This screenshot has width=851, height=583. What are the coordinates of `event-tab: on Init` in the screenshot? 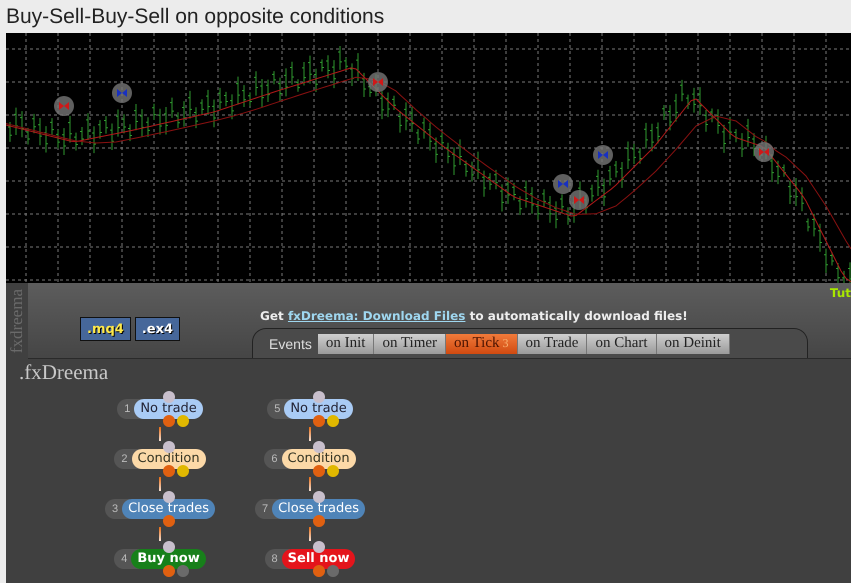 It's located at (346, 344).